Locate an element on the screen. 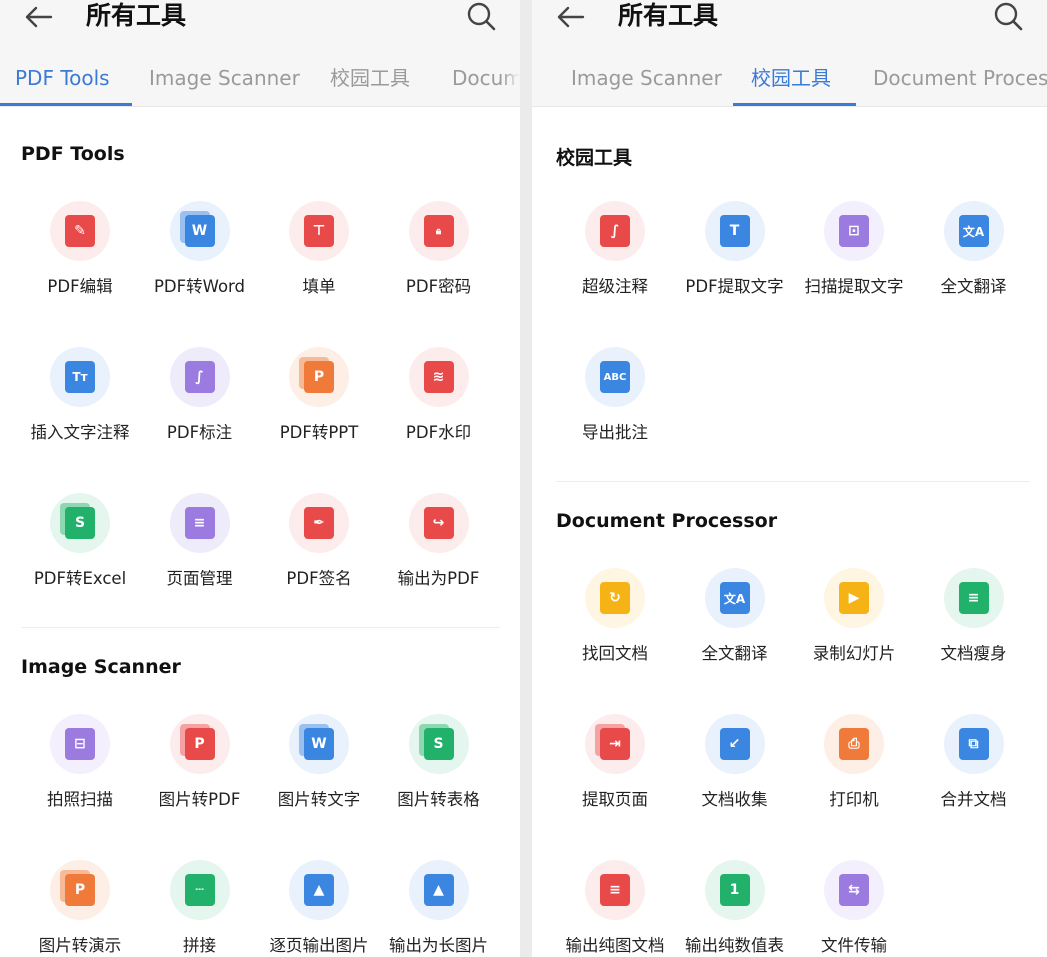 The width and height of the screenshot is (1047, 957). scan-extract-text-icon: ⊡ is located at coordinates (854, 231).